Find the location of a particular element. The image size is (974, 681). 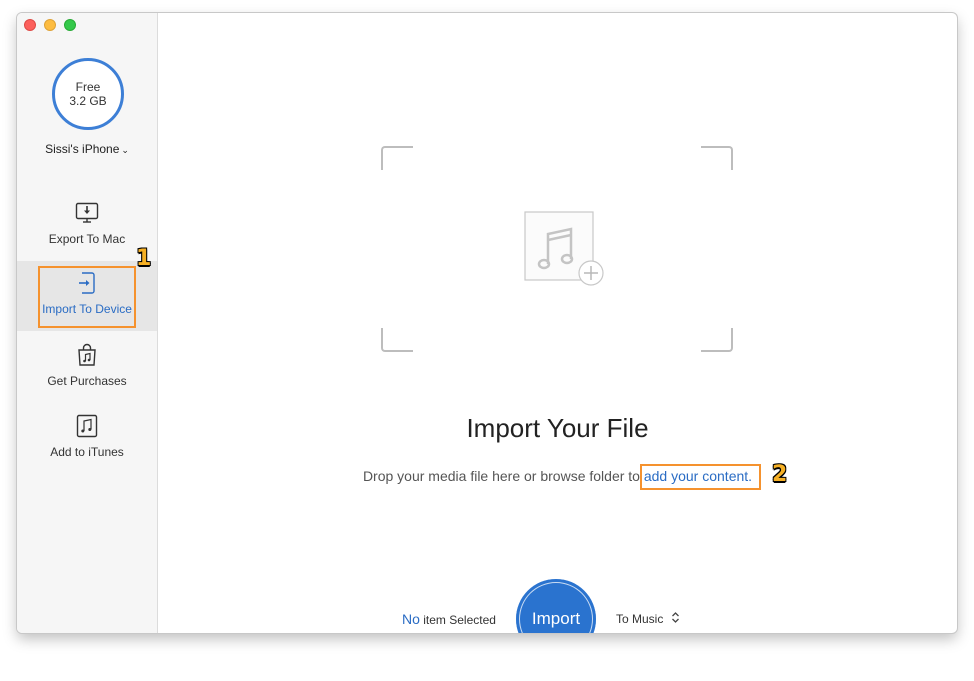

callout-number-1: 1 is located at coordinates (144, 258).